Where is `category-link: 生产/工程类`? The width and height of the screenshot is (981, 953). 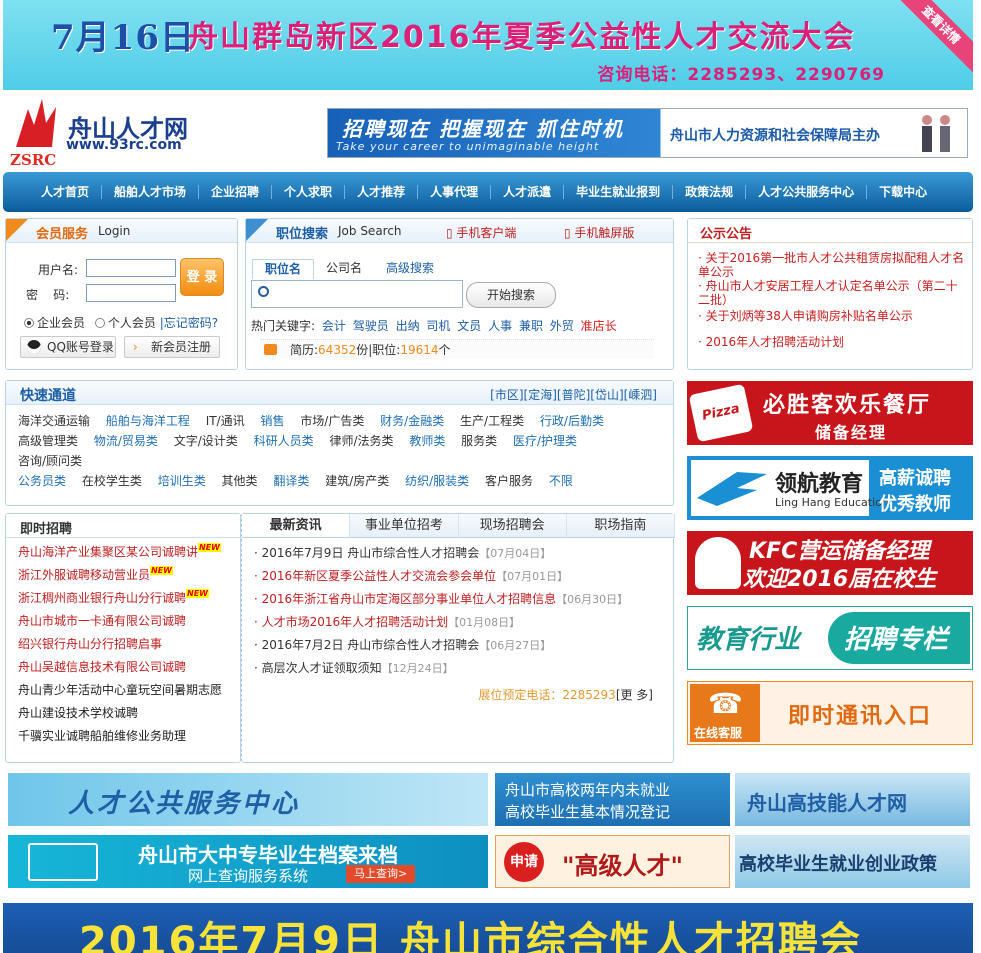
category-link: 生产/工程类 is located at coordinates (492, 421).